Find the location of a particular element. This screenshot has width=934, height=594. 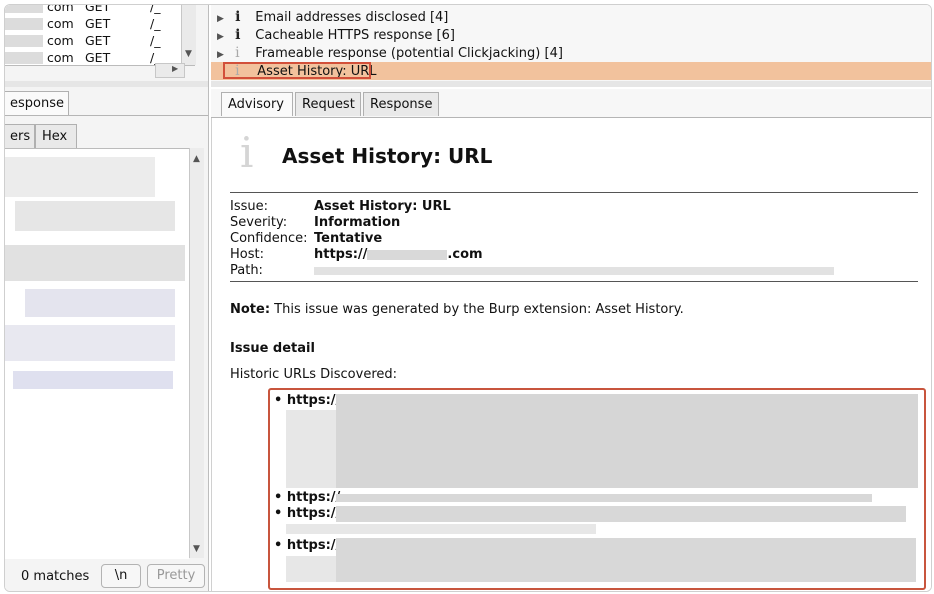

tab-request: Request is located at coordinates (328, 104).